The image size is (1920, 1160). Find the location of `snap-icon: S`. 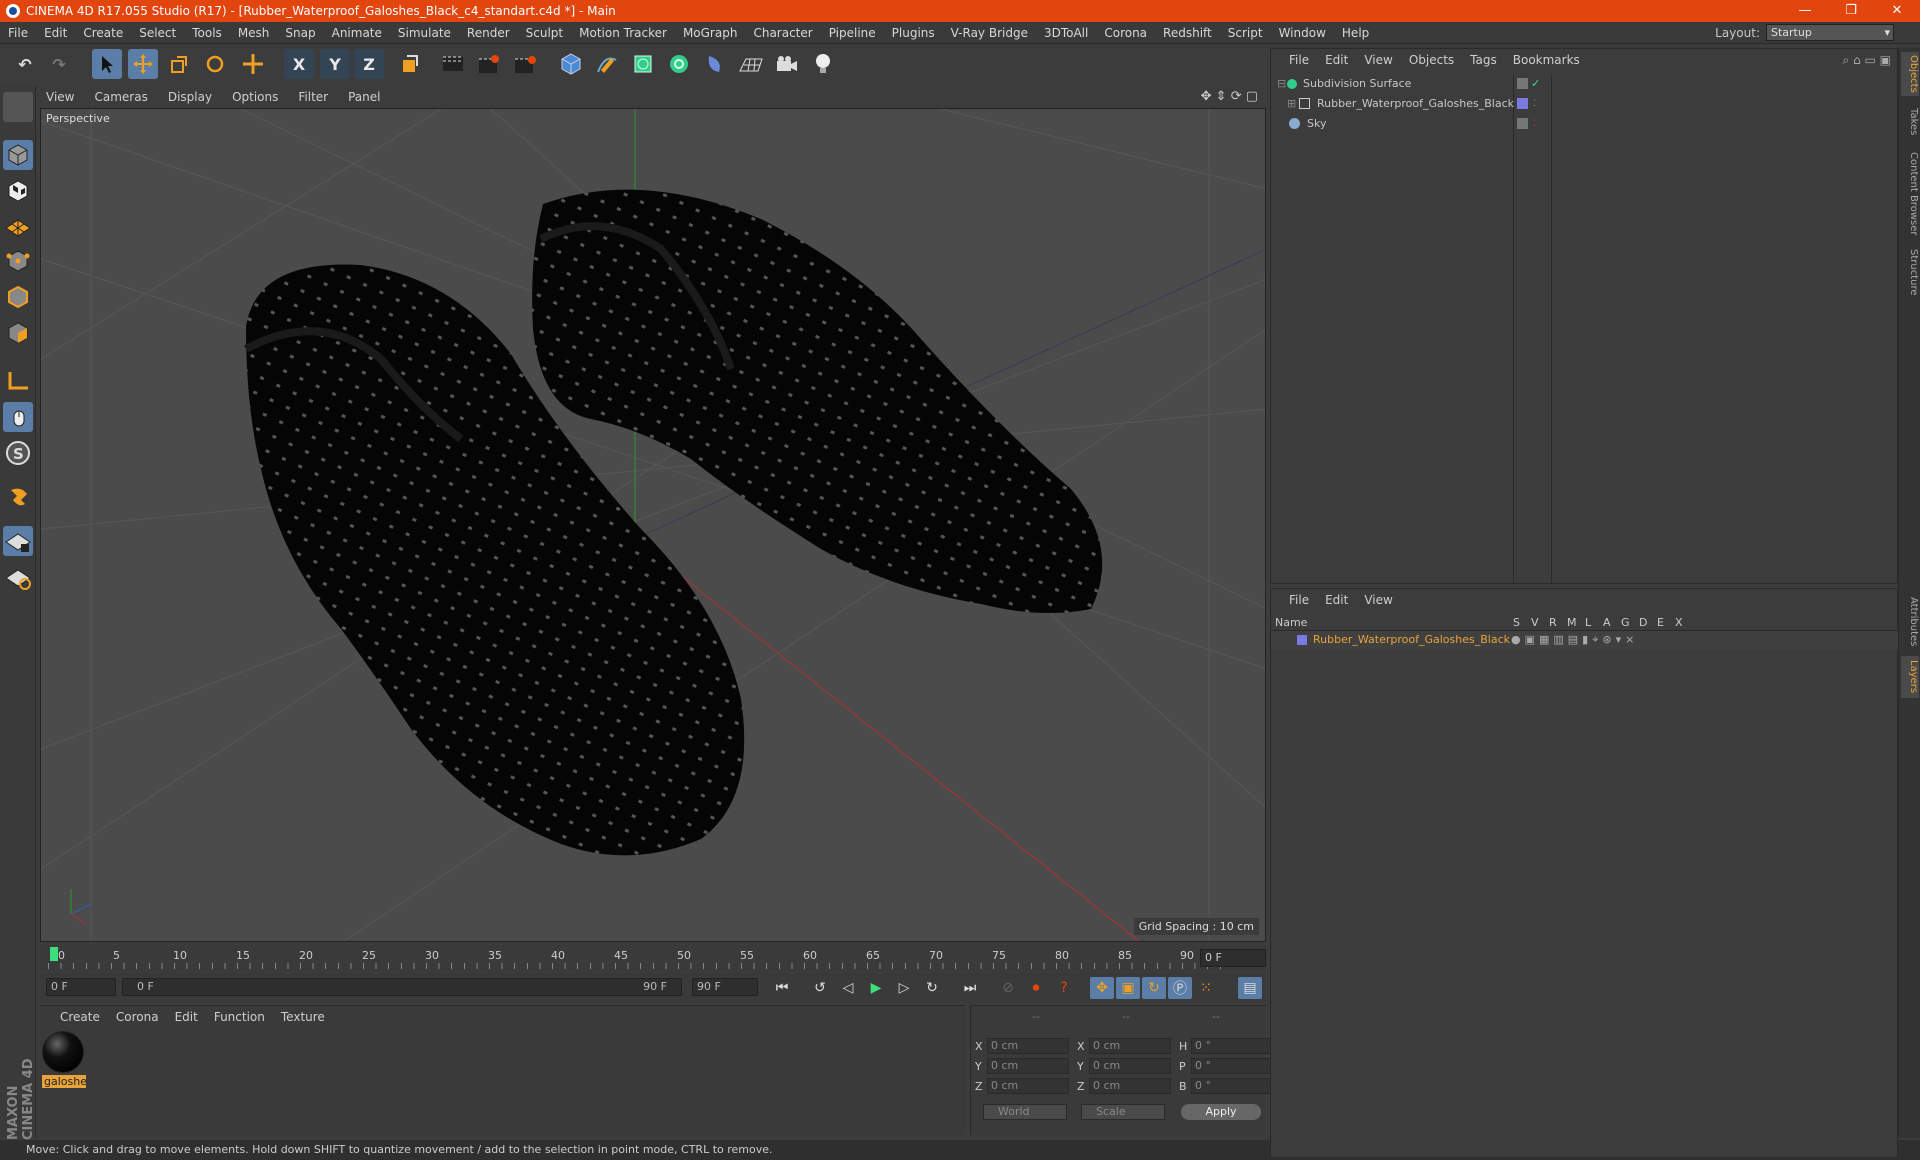

snap-icon: S is located at coordinates (18, 453).